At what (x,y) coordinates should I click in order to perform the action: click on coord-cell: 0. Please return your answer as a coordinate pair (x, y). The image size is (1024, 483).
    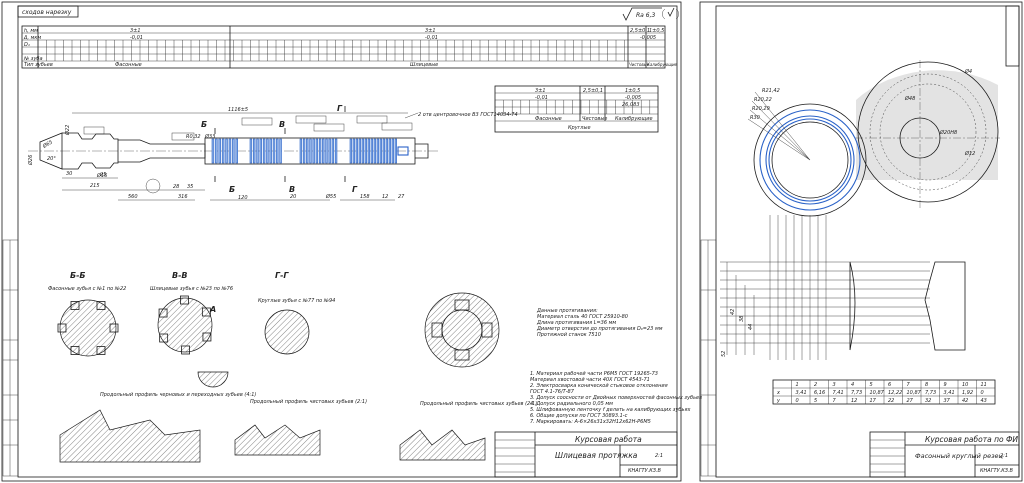
    Looking at the image, I should click on (982, 393).